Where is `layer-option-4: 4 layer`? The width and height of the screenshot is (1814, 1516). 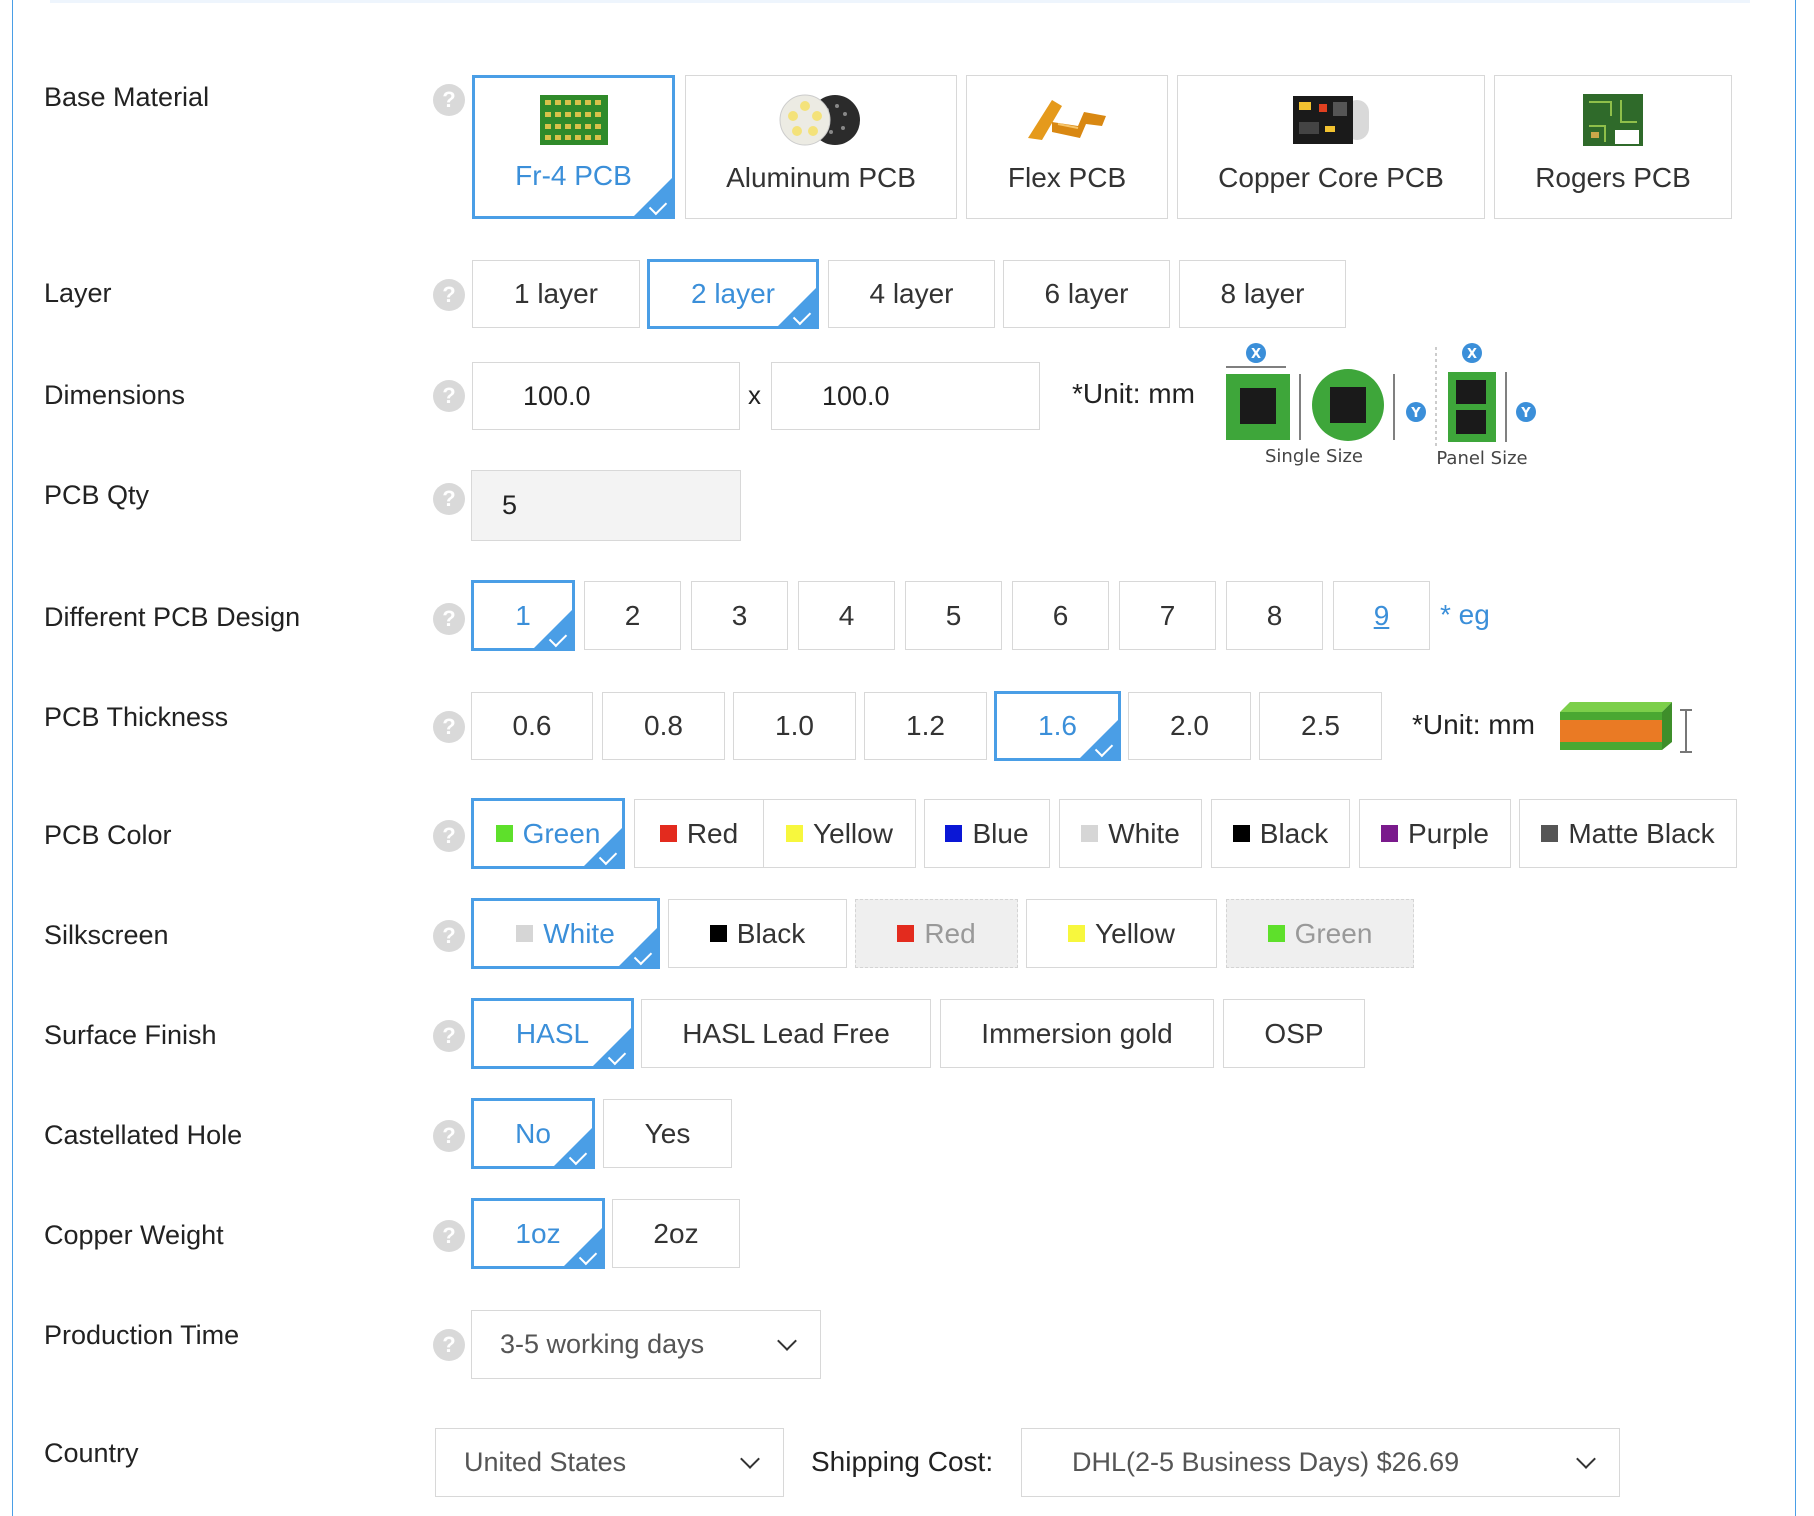 layer-option-4: 4 layer is located at coordinates (911, 294).